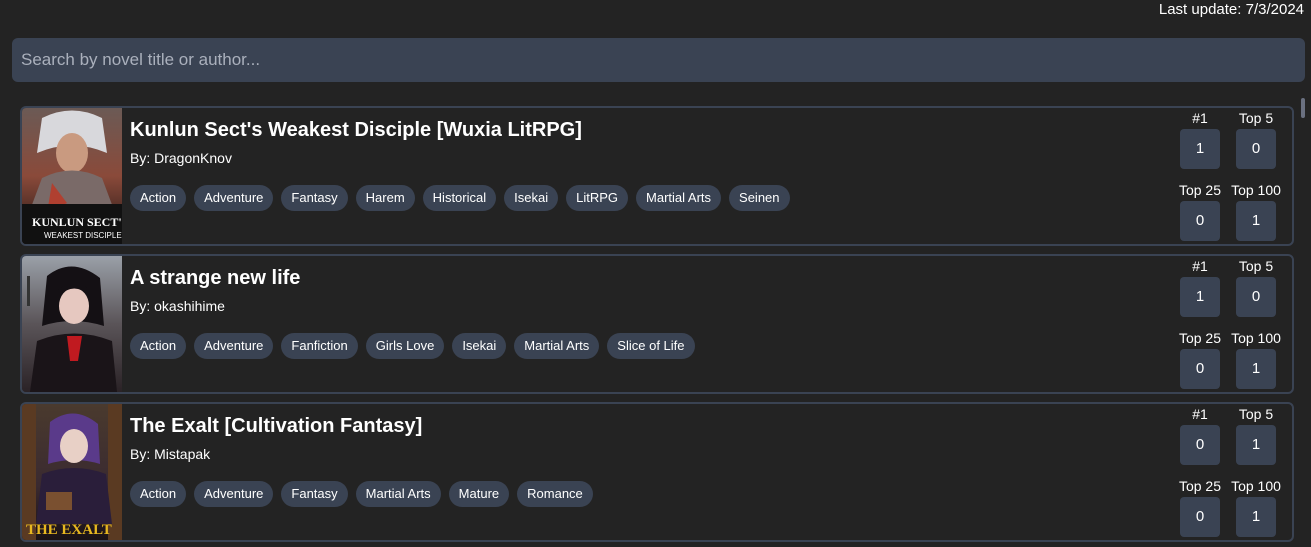 Image resolution: width=1311 pixels, height=547 pixels. I want to click on ranking-stats: #1 0 Top 5 1 Top 25 0 Top 100 1, so click(1227, 473).